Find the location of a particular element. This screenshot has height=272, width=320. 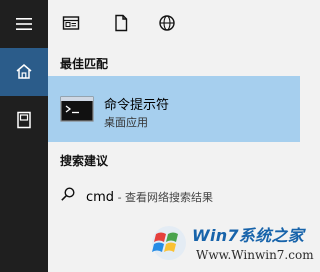

tab-documents is located at coordinates (121, 23).